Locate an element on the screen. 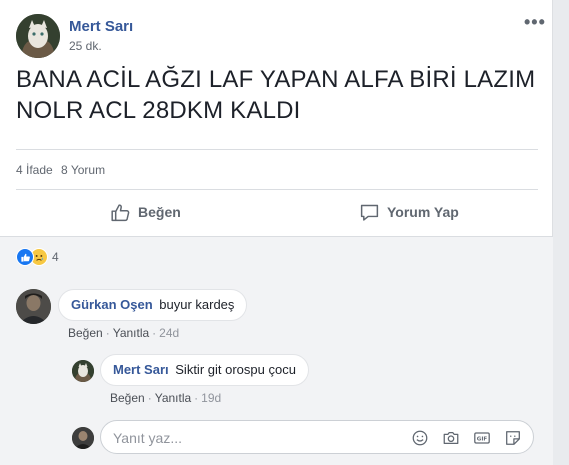  comment-actions: Beğen · Yanıtla · 24d is located at coordinates (124, 333).